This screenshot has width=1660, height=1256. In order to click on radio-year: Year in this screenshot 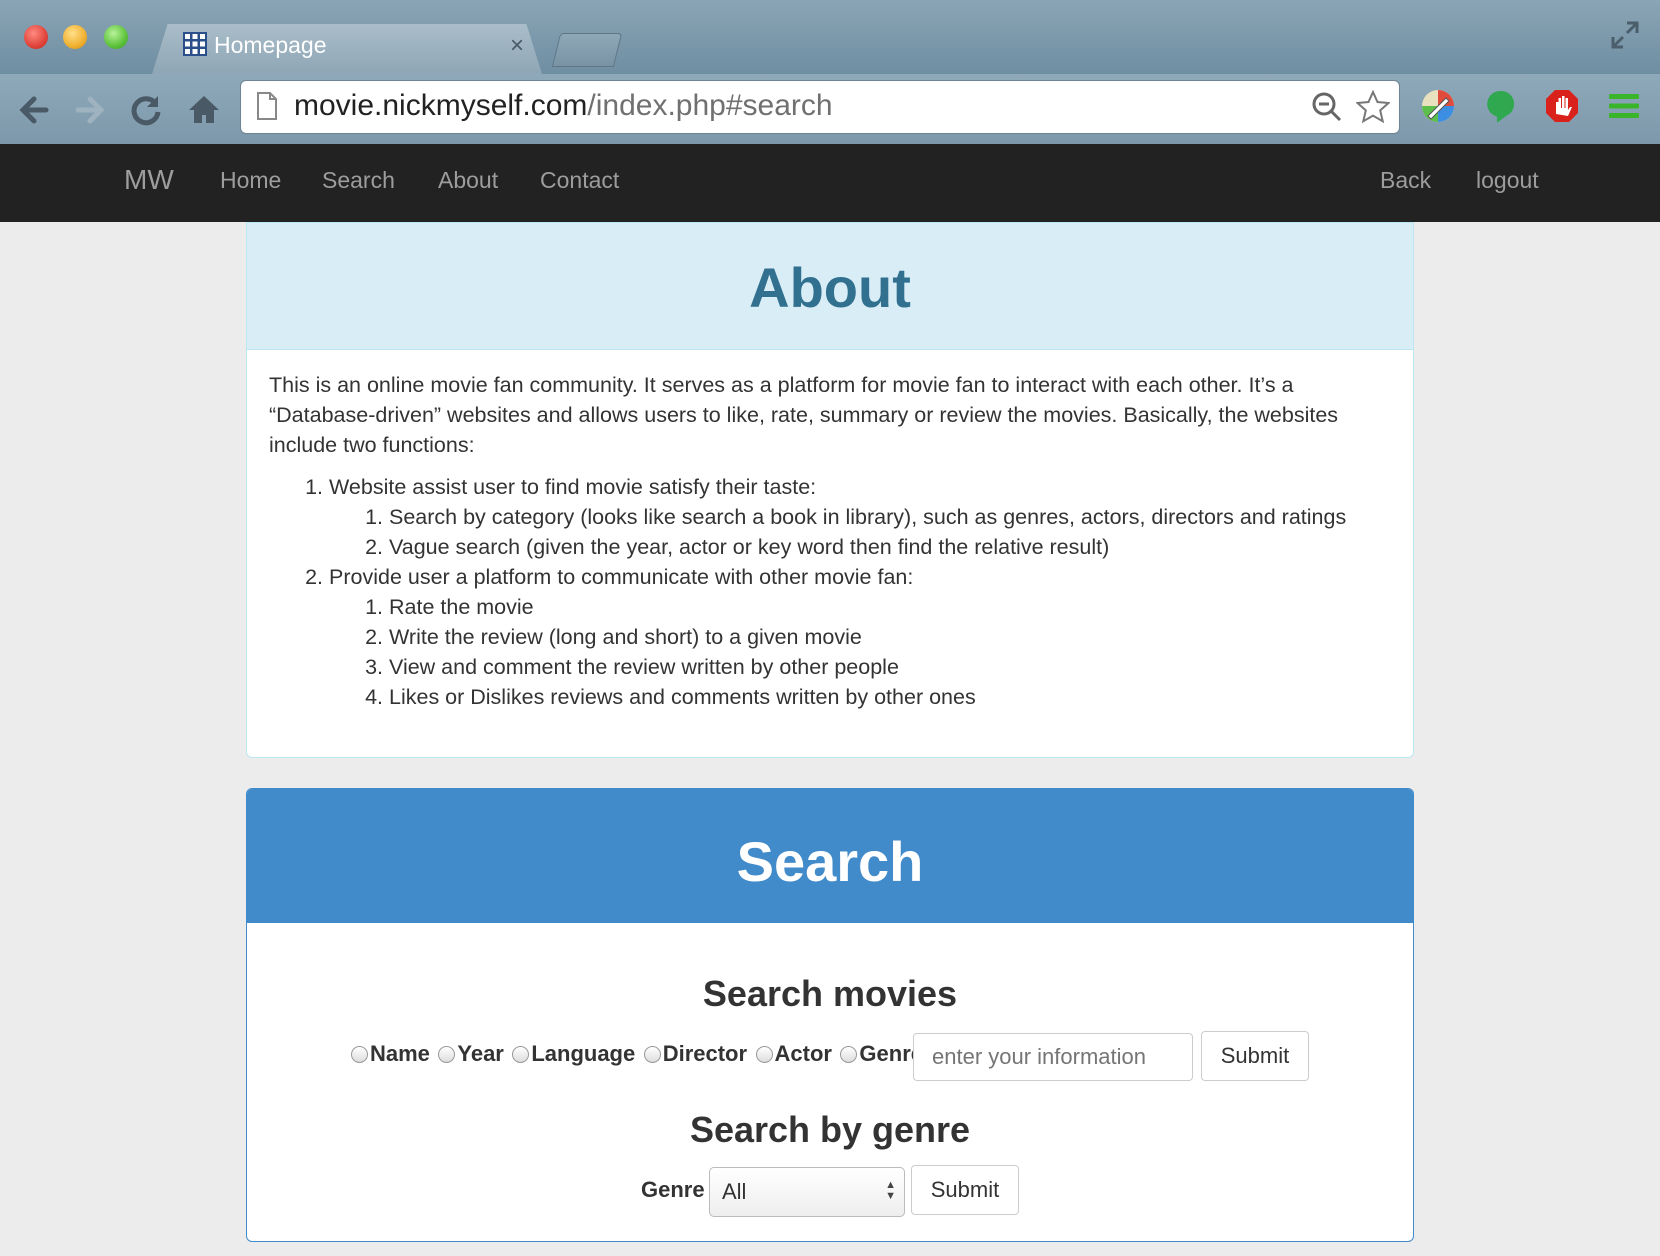, I will do `click(471, 1054)`.